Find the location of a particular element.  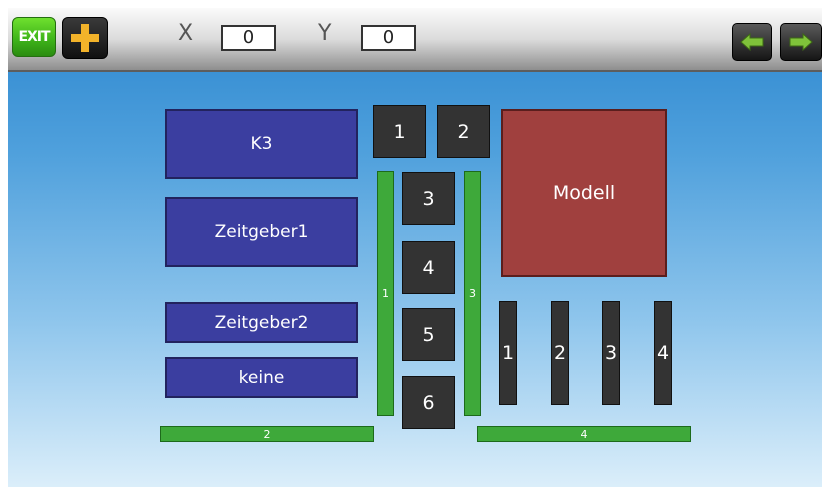

model-box: Modell is located at coordinates (584, 193).